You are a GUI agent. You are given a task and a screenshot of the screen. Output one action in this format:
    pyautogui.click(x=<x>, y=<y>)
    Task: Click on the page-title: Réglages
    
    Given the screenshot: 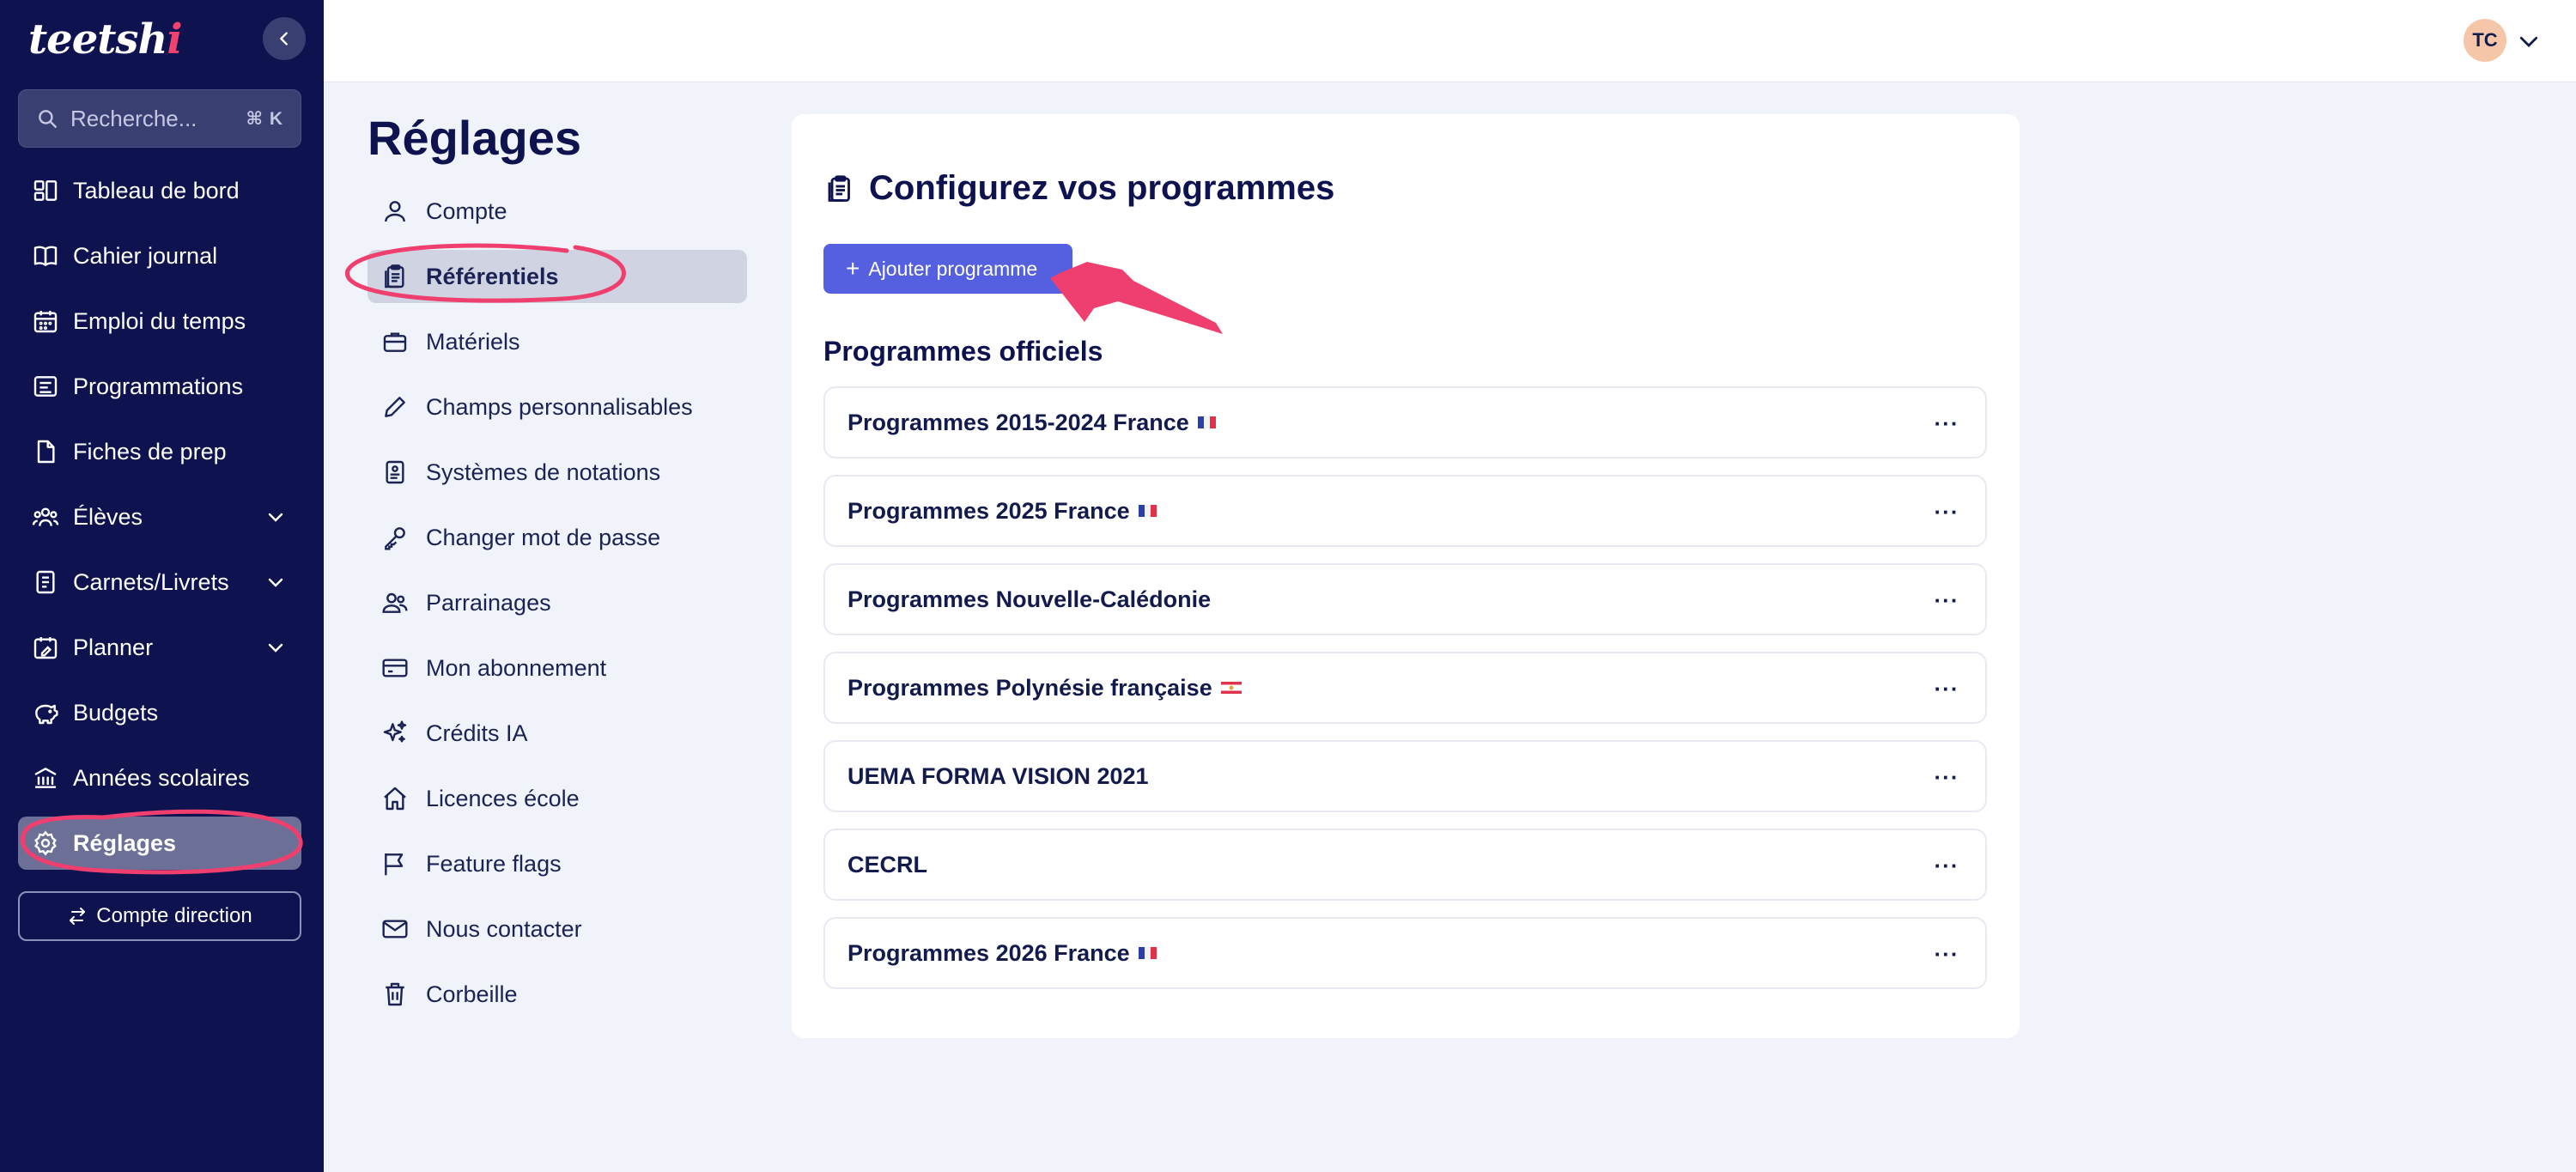 What is the action you would take?
    pyautogui.click(x=474, y=138)
    